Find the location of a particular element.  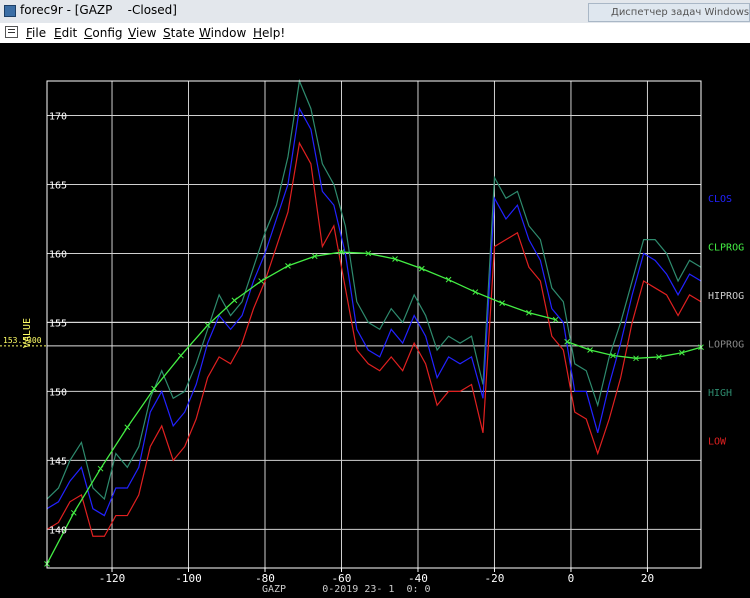

y-tick-label: 165 is located at coordinates (58, 185).